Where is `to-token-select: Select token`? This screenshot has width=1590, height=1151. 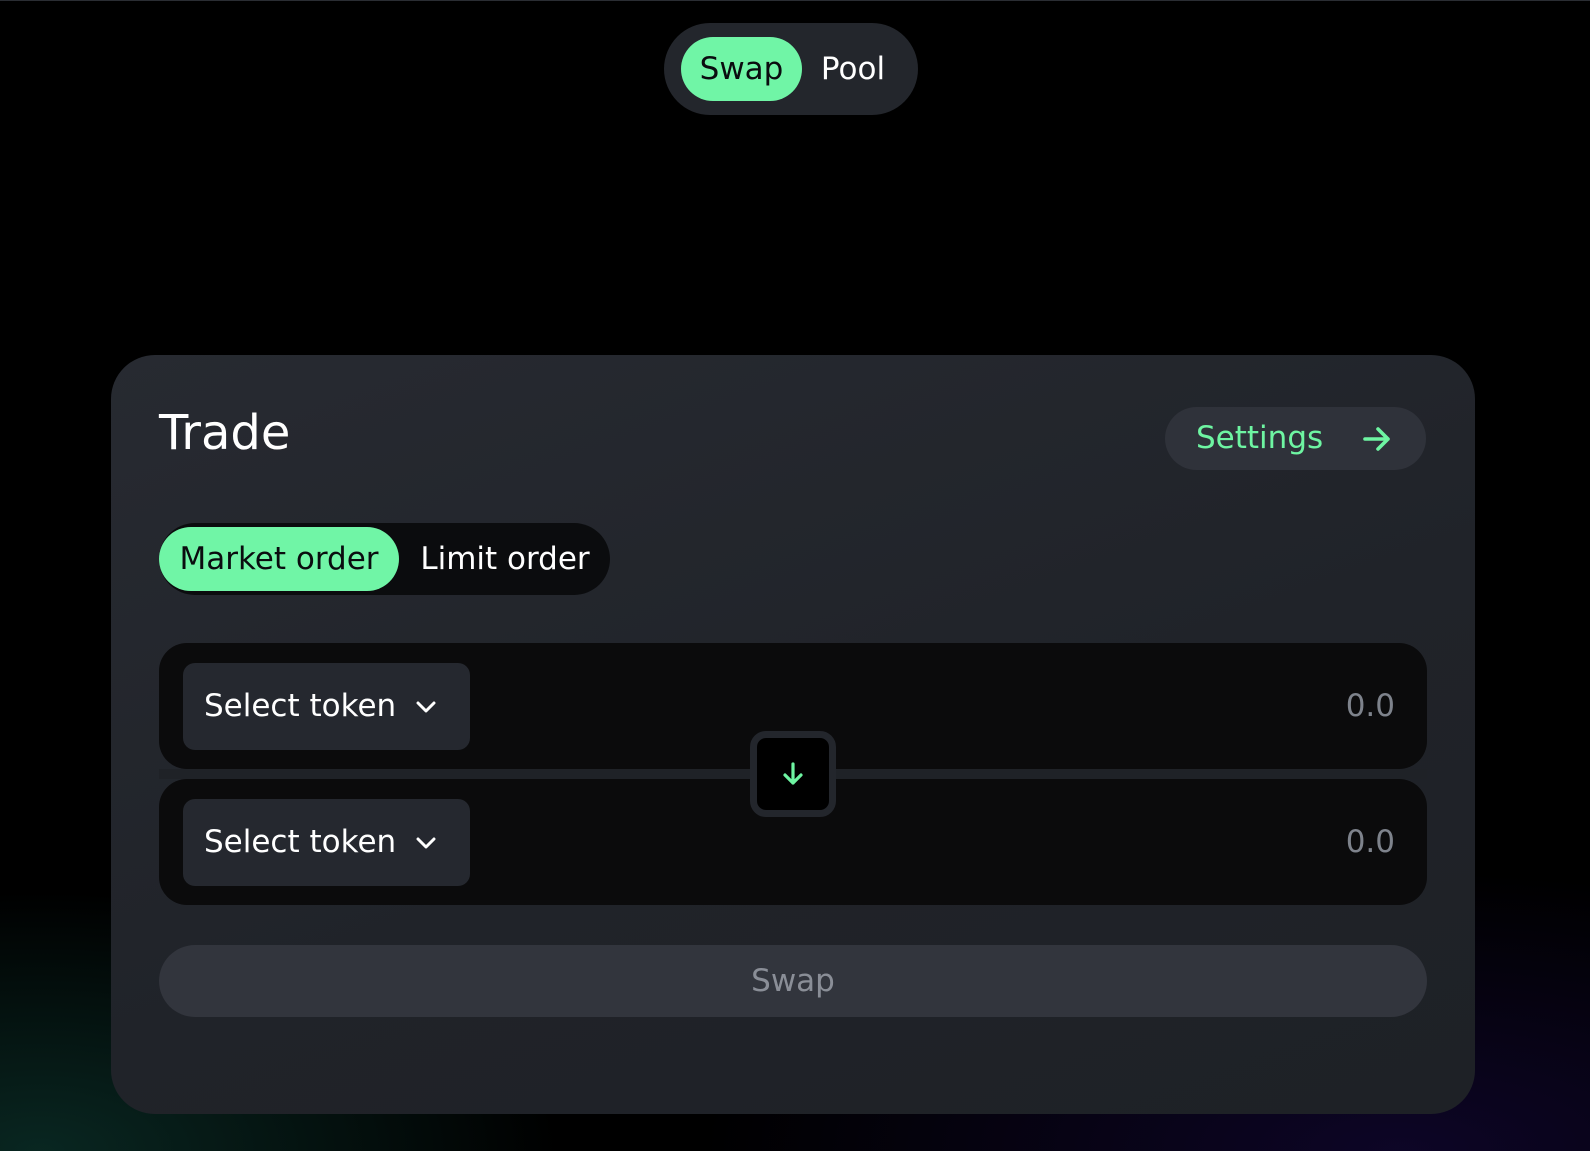 to-token-select: Select token is located at coordinates (326, 842).